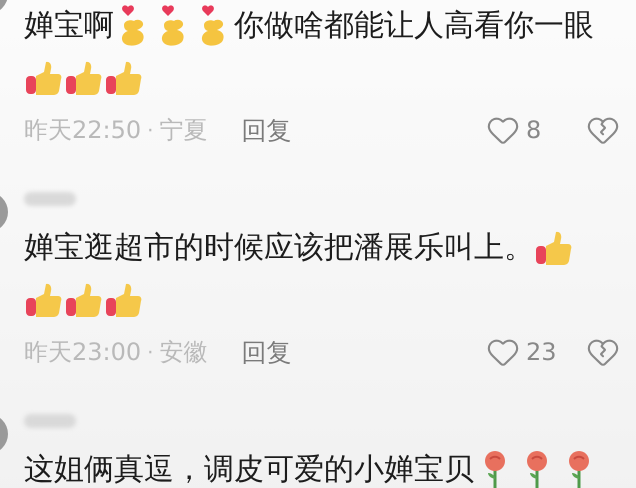 This screenshot has width=636, height=488. What do you see at coordinates (414, 26) in the screenshot?
I see `comment-text: 你做啥都能让人高看你一眼` at bounding box center [414, 26].